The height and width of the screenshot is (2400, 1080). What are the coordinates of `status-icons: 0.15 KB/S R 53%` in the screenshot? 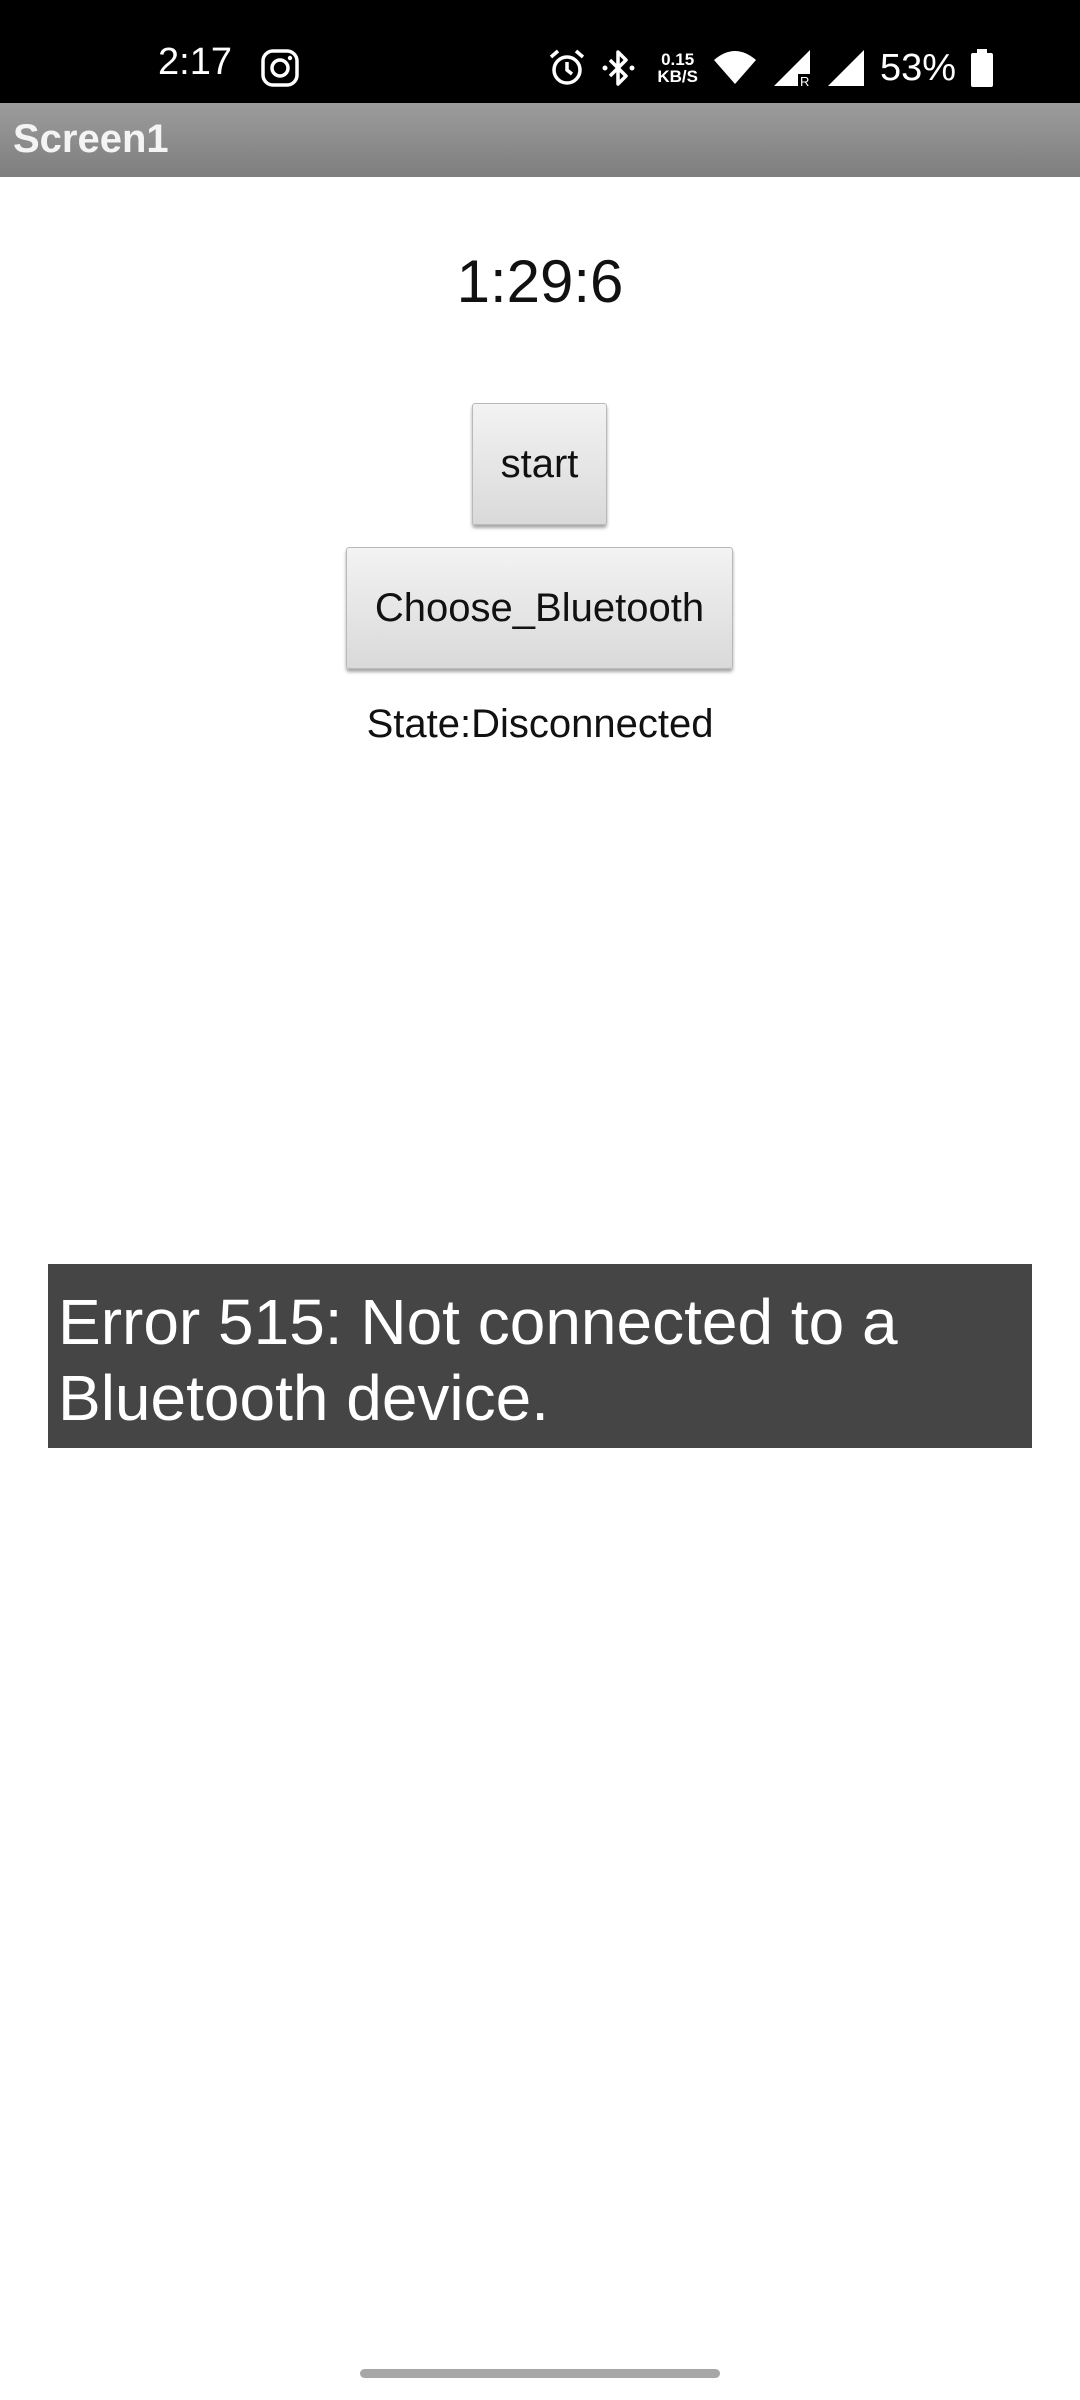 It's located at (763, 68).